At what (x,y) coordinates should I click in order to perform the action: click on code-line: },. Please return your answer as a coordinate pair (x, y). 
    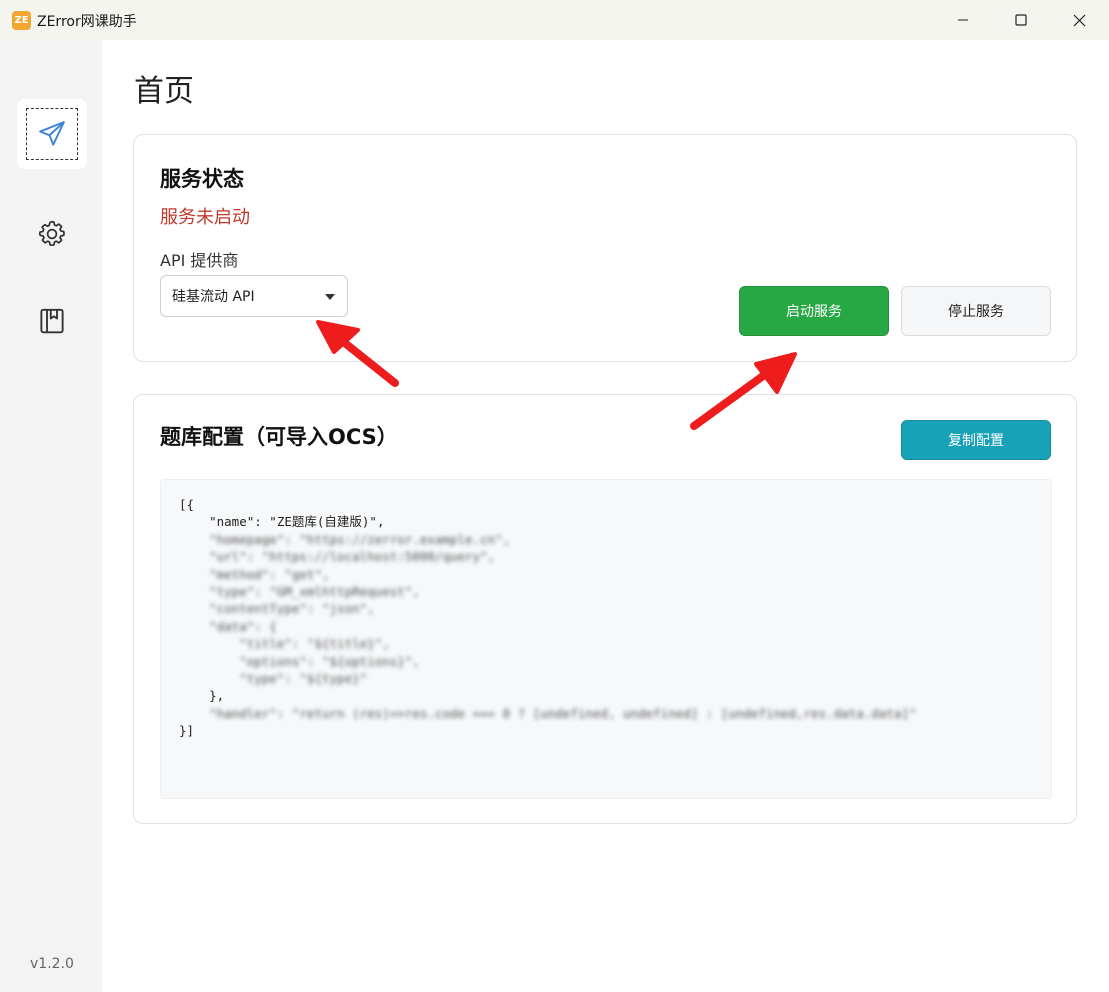
    Looking at the image, I should click on (202, 696).